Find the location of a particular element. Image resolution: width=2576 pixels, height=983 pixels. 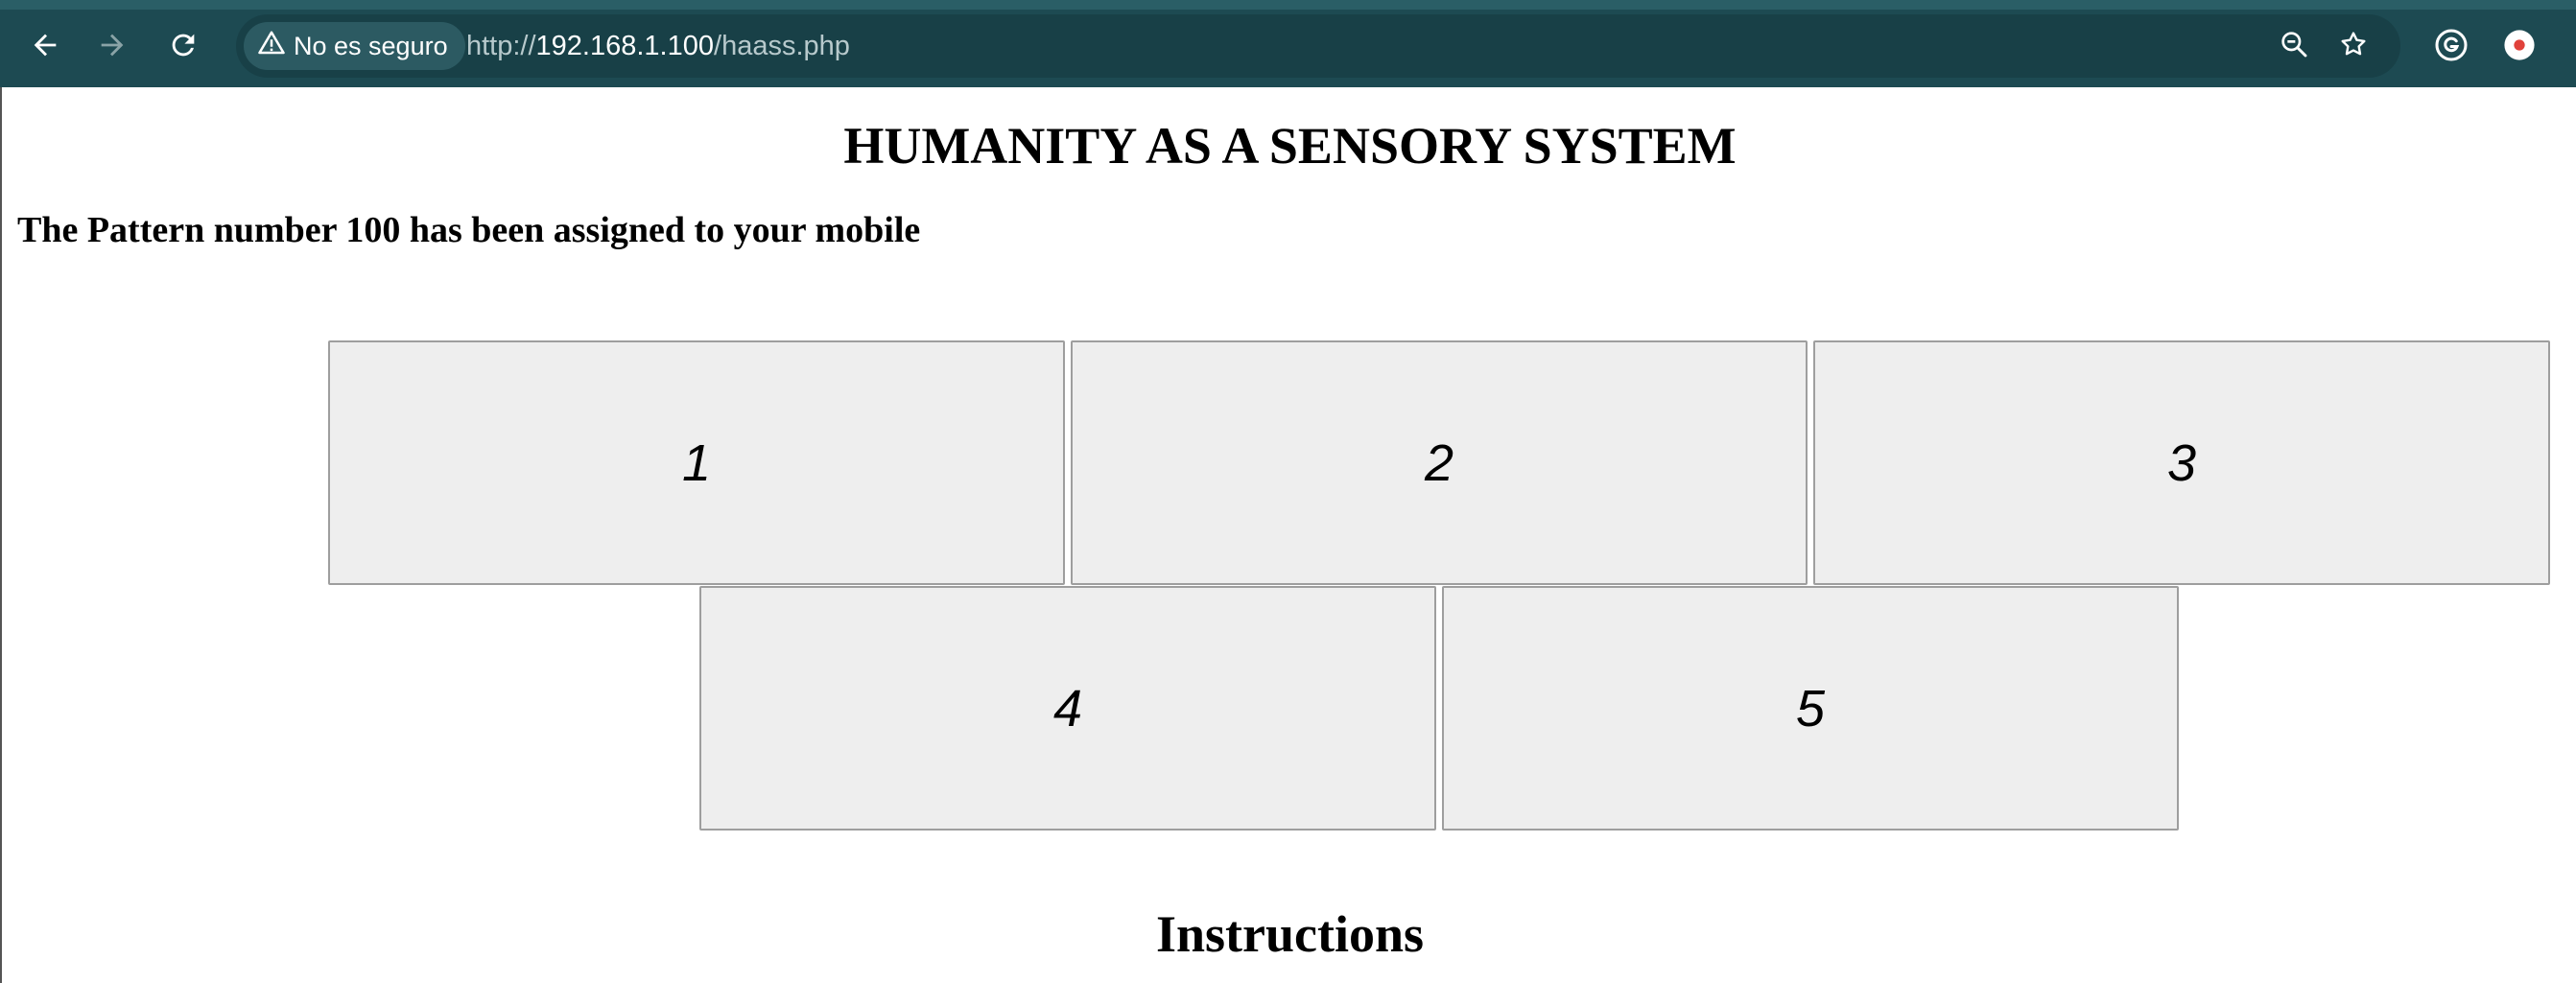

profile-icon is located at coordinates (2520, 47).